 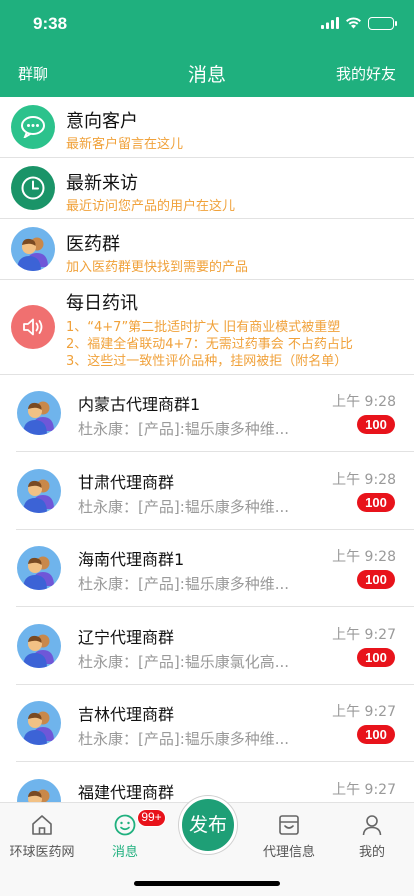 I want to click on tab-label: 消息, so click(x=124, y=852).